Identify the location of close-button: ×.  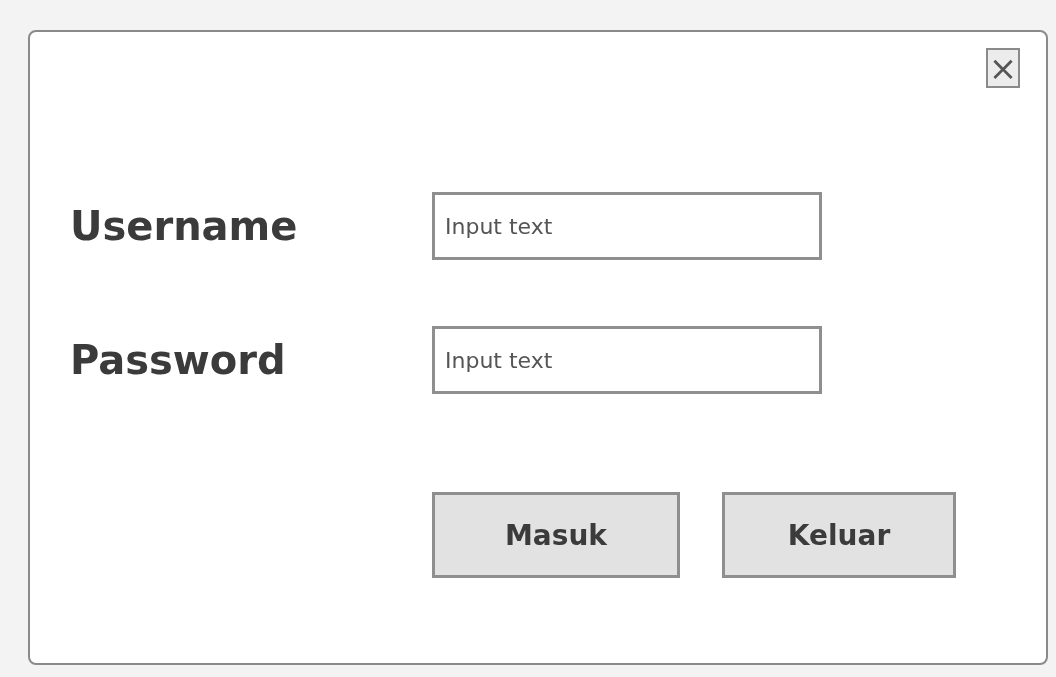
(1003, 68).